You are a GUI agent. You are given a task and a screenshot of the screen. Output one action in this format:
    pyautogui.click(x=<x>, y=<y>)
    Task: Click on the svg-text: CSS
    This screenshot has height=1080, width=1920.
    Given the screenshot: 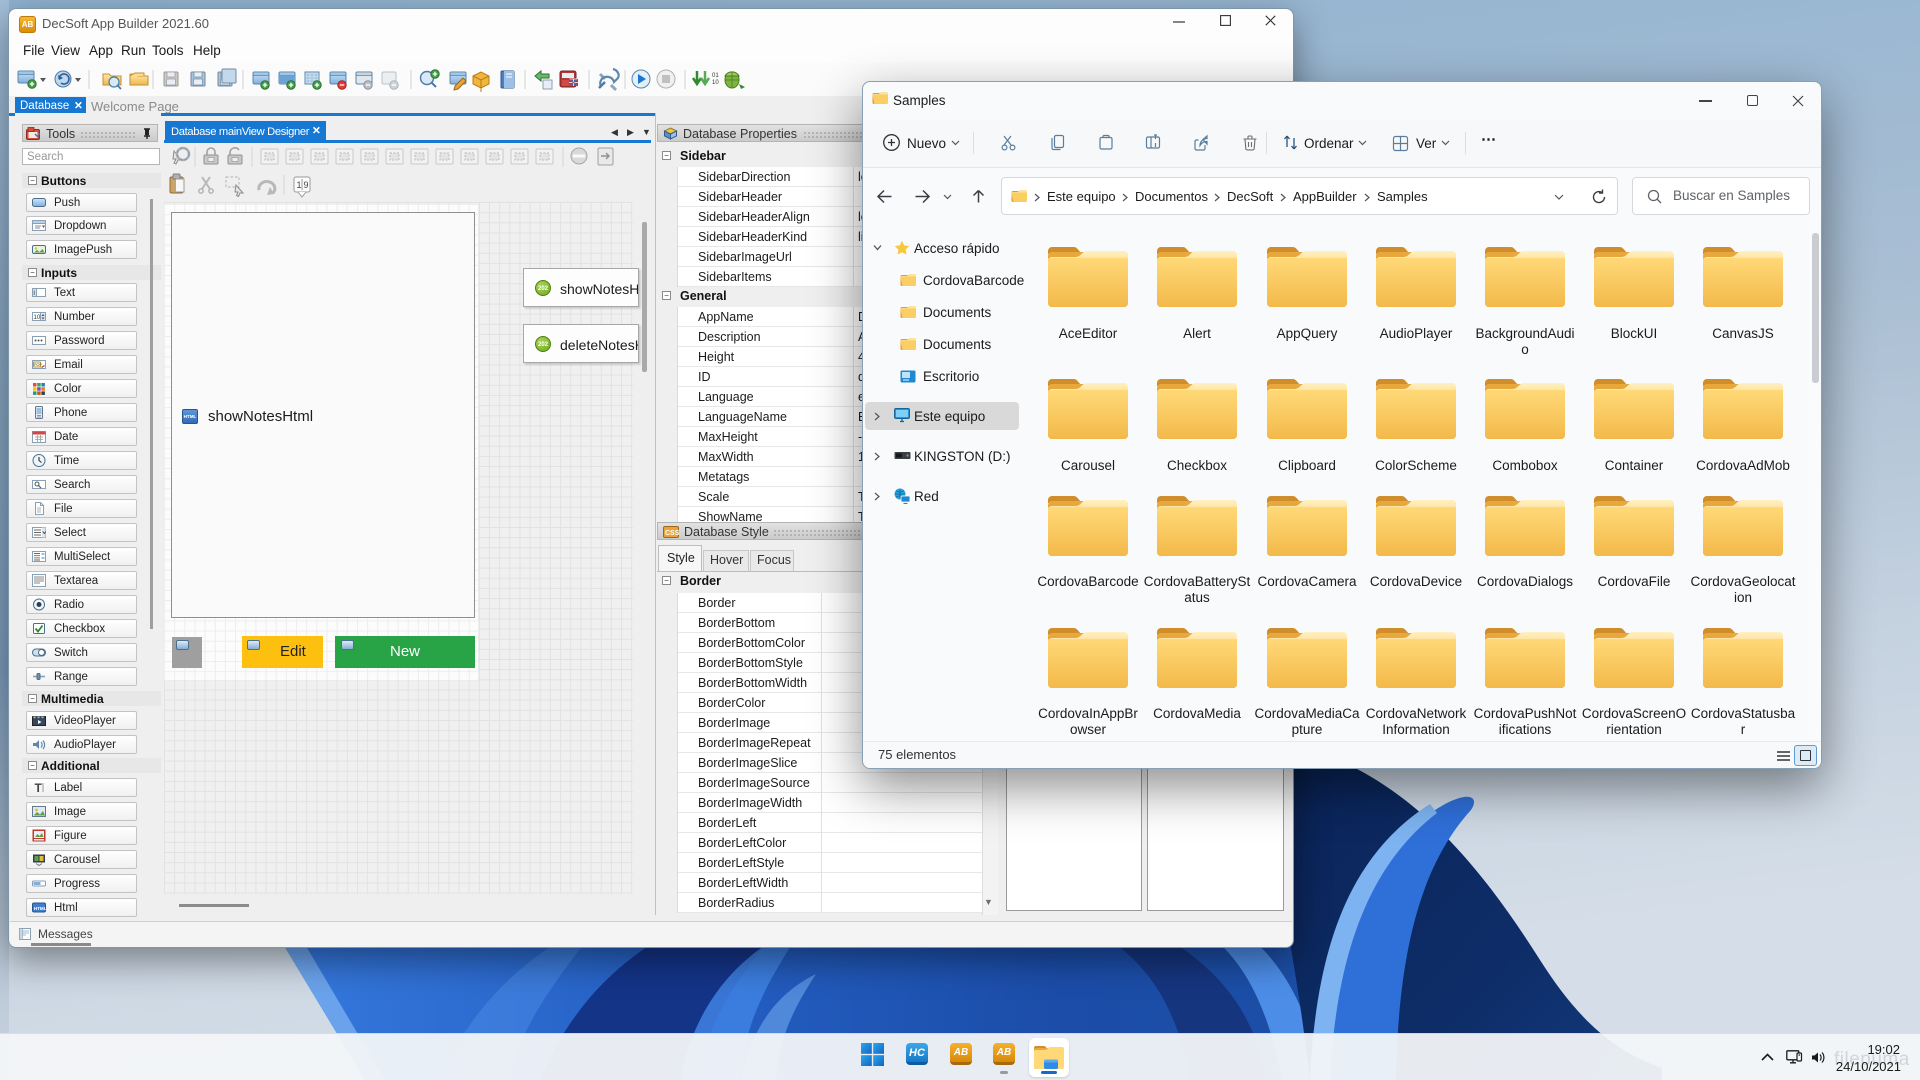 What is the action you would take?
    pyautogui.click(x=672, y=533)
    